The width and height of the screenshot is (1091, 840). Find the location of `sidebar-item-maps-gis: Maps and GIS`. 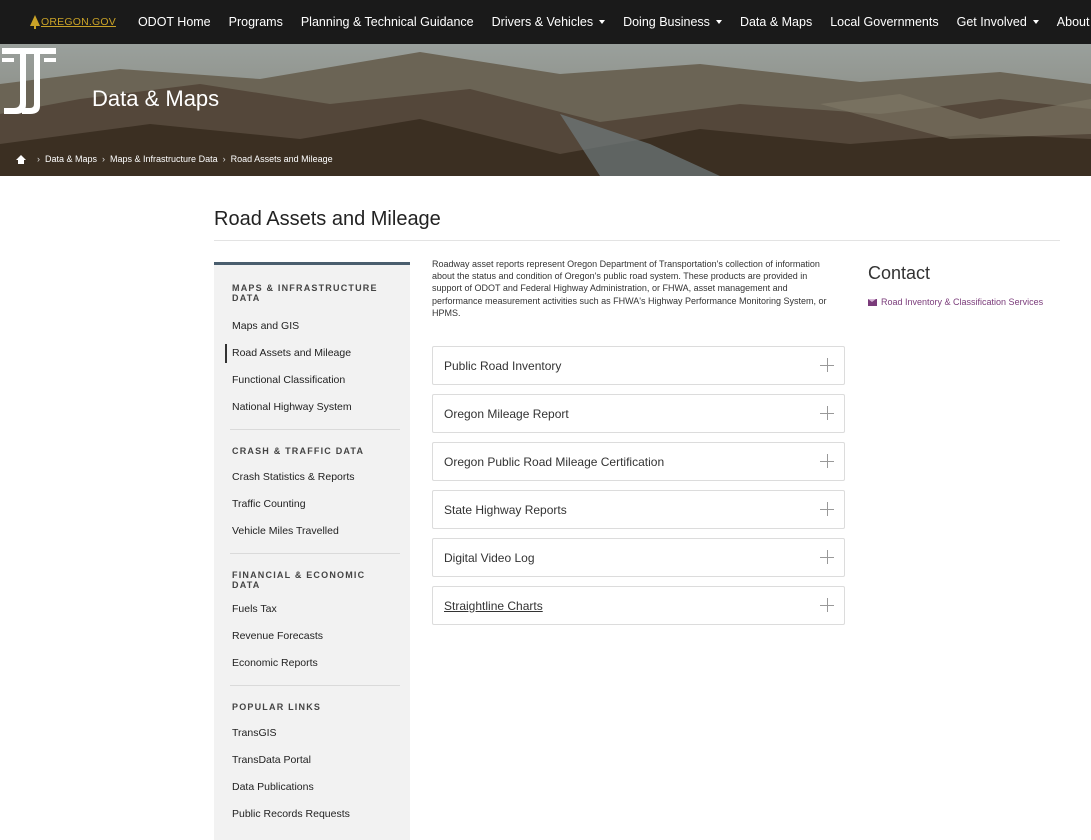

sidebar-item-maps-gis: Maps and GIS is located at coordinates (321, 326).